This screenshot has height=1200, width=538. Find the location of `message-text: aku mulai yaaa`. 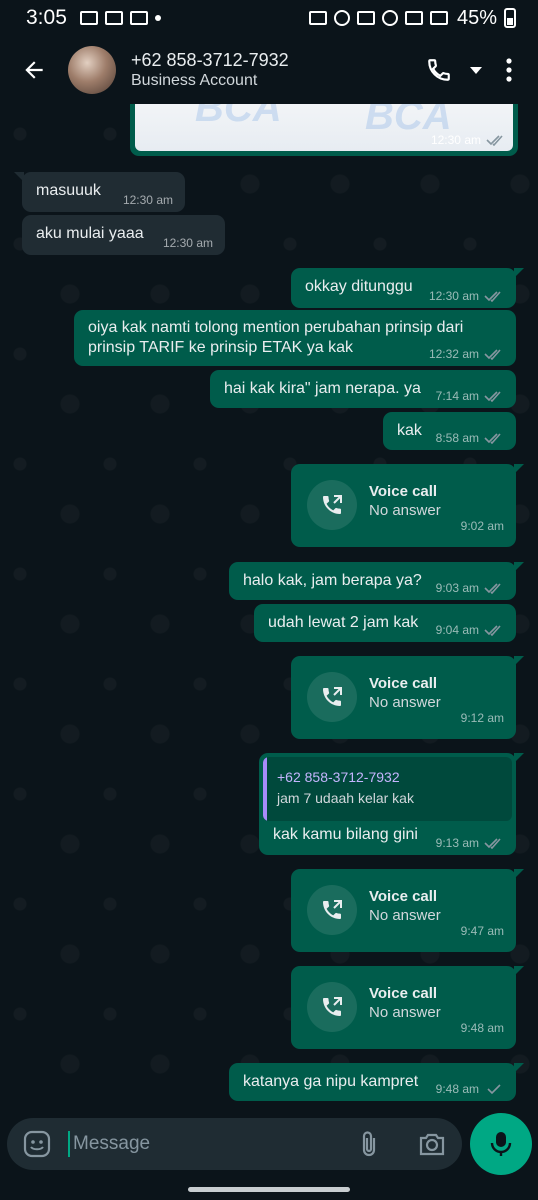

message-text: aku mulai yaaa is located at coordinates (90, 233).